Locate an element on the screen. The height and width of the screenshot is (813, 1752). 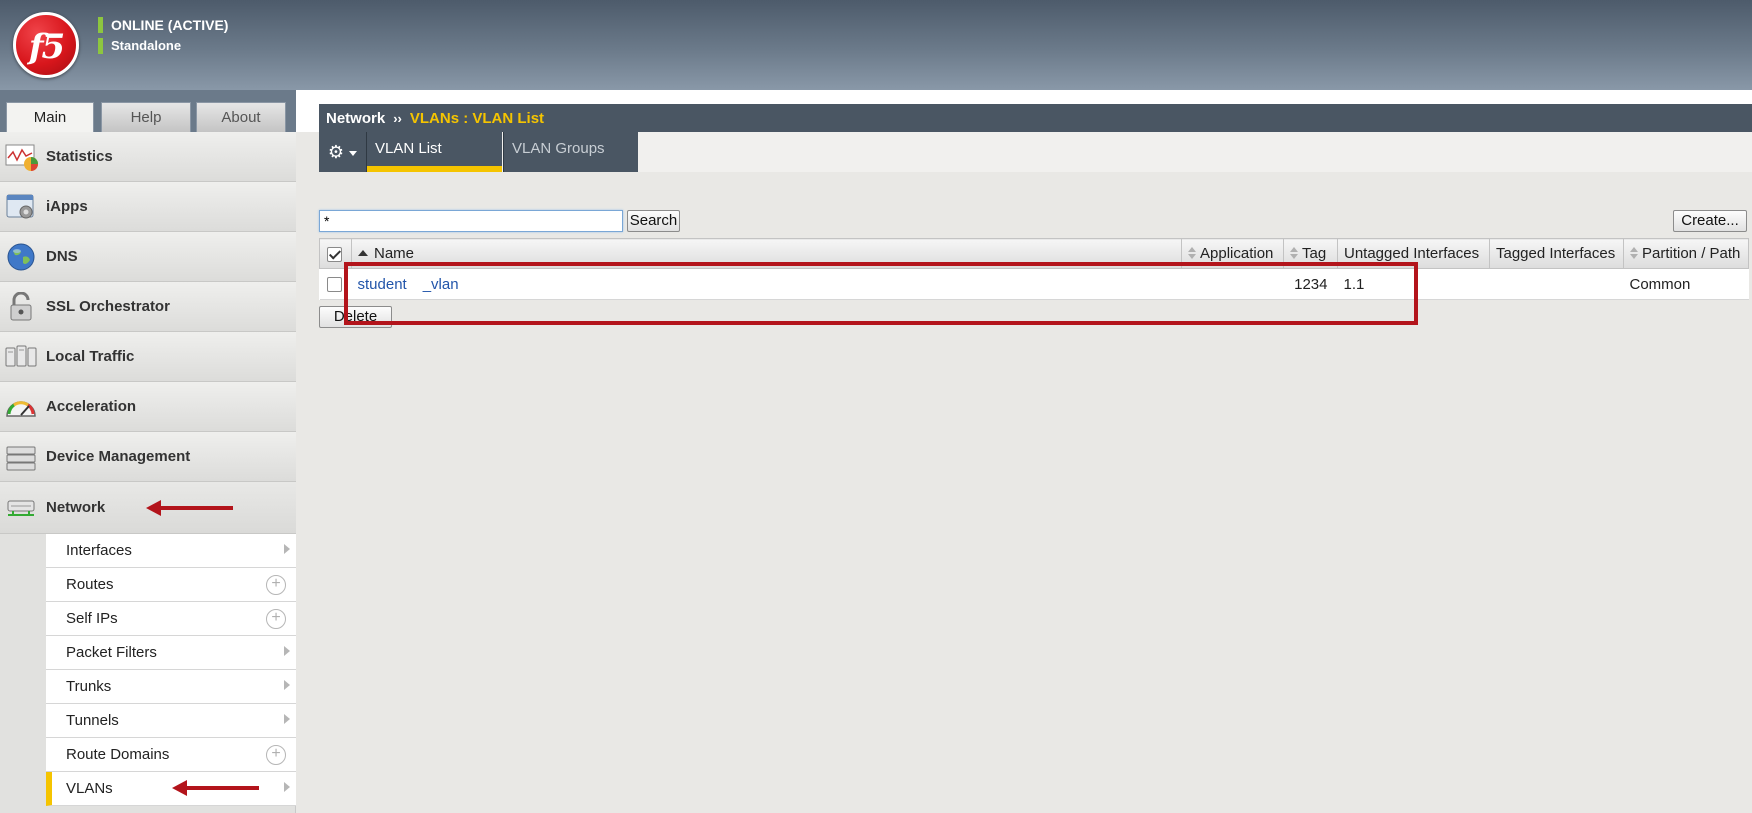
logo-text: f5 is located at coordinates (46, 47).